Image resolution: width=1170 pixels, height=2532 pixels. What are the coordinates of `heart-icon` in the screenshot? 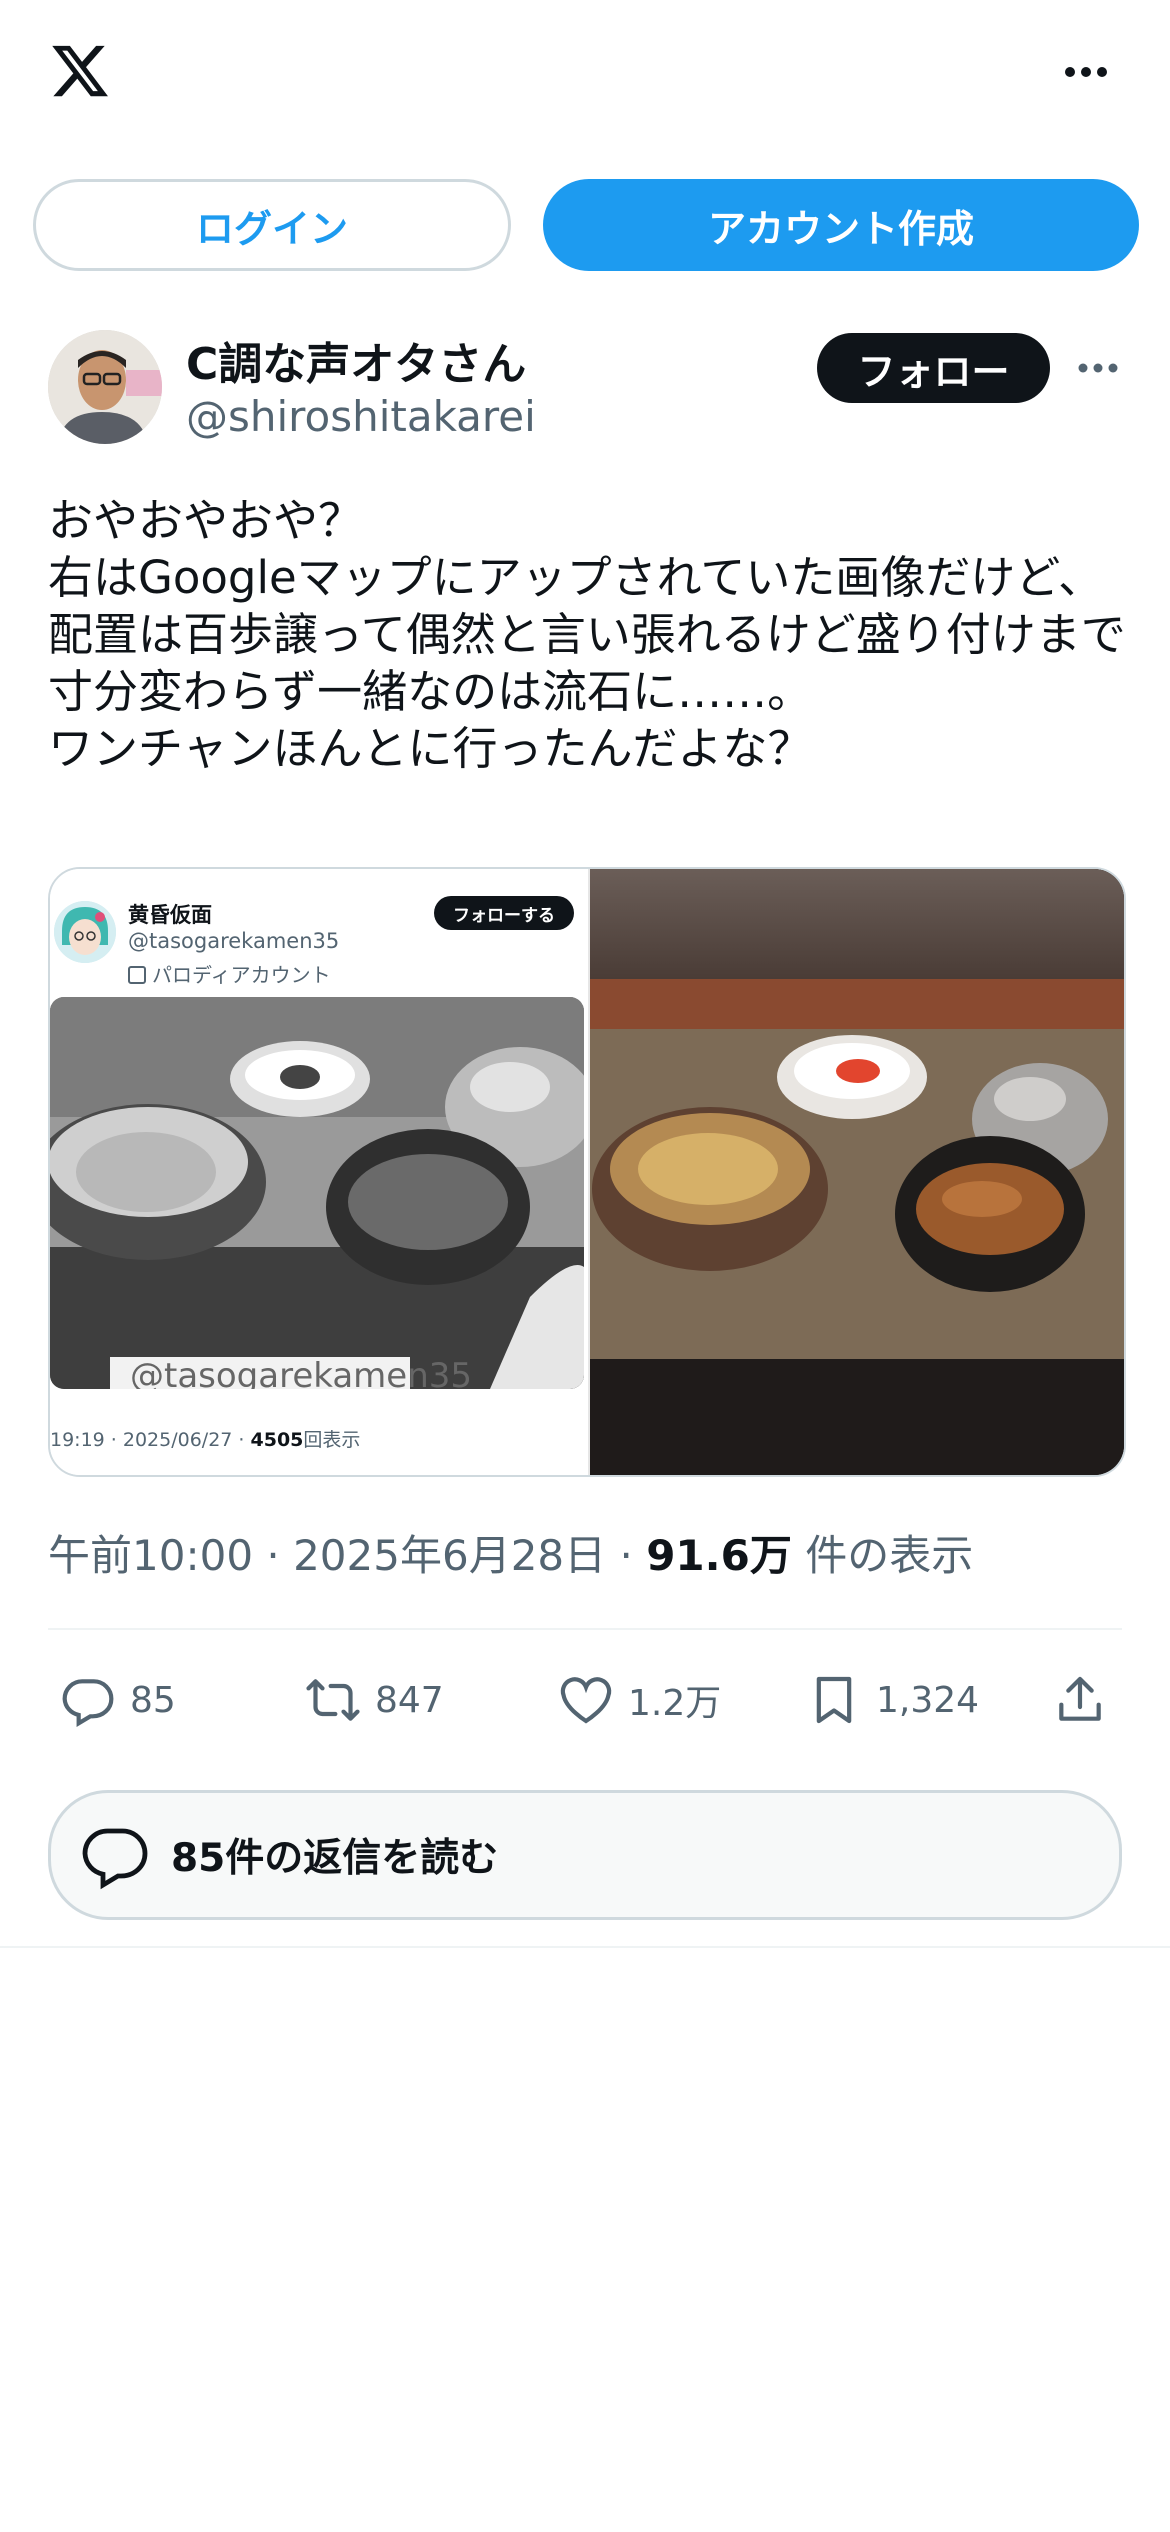 It's located at (586, 1700).